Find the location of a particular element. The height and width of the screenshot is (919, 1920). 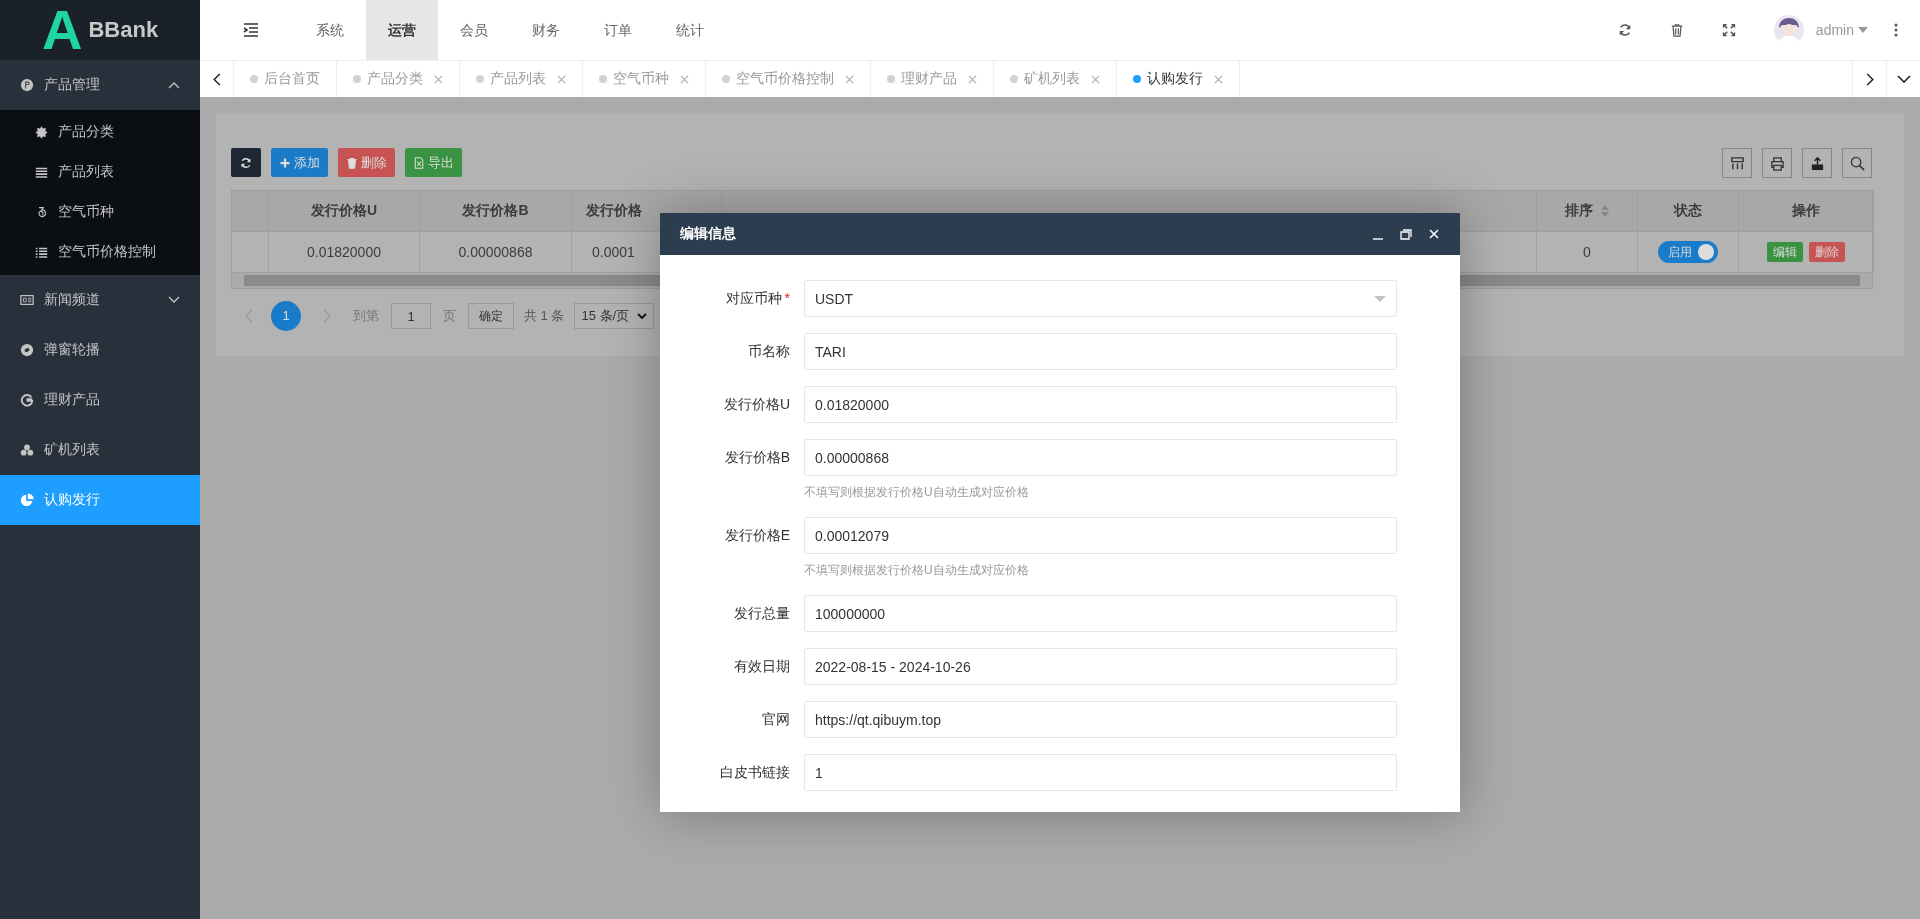

input-field: 0.00000868 is located at coordinates (1100, 457).